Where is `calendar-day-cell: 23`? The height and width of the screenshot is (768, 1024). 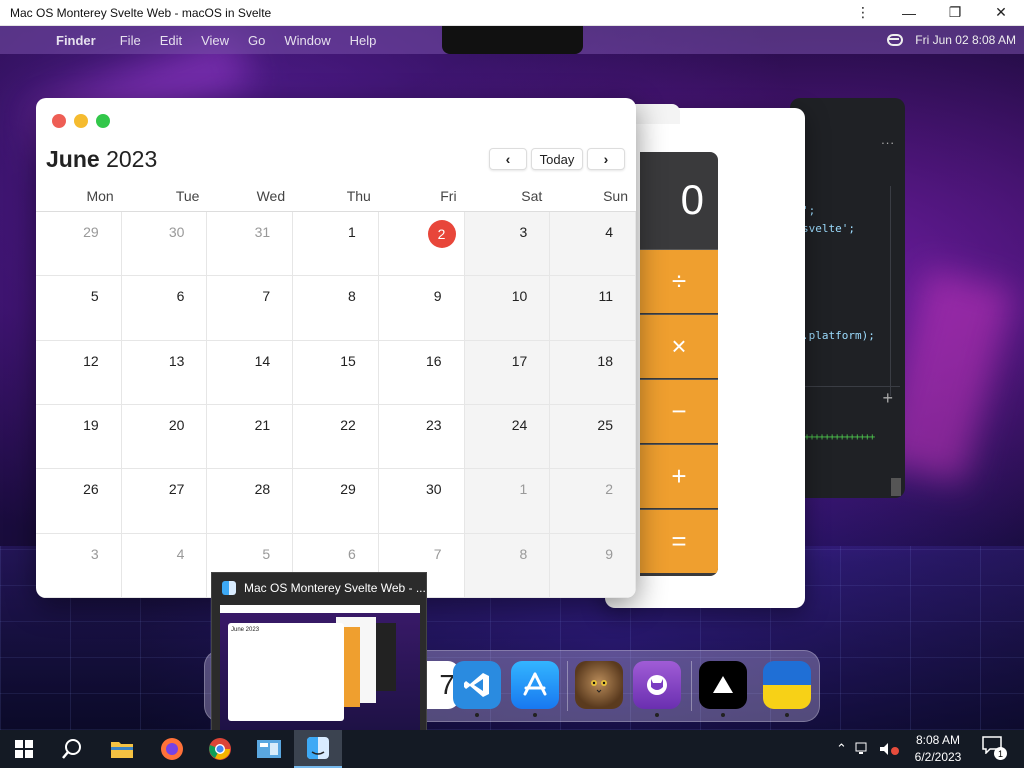
calendar-day-cell: 23 is located at coordinates (421, 437).